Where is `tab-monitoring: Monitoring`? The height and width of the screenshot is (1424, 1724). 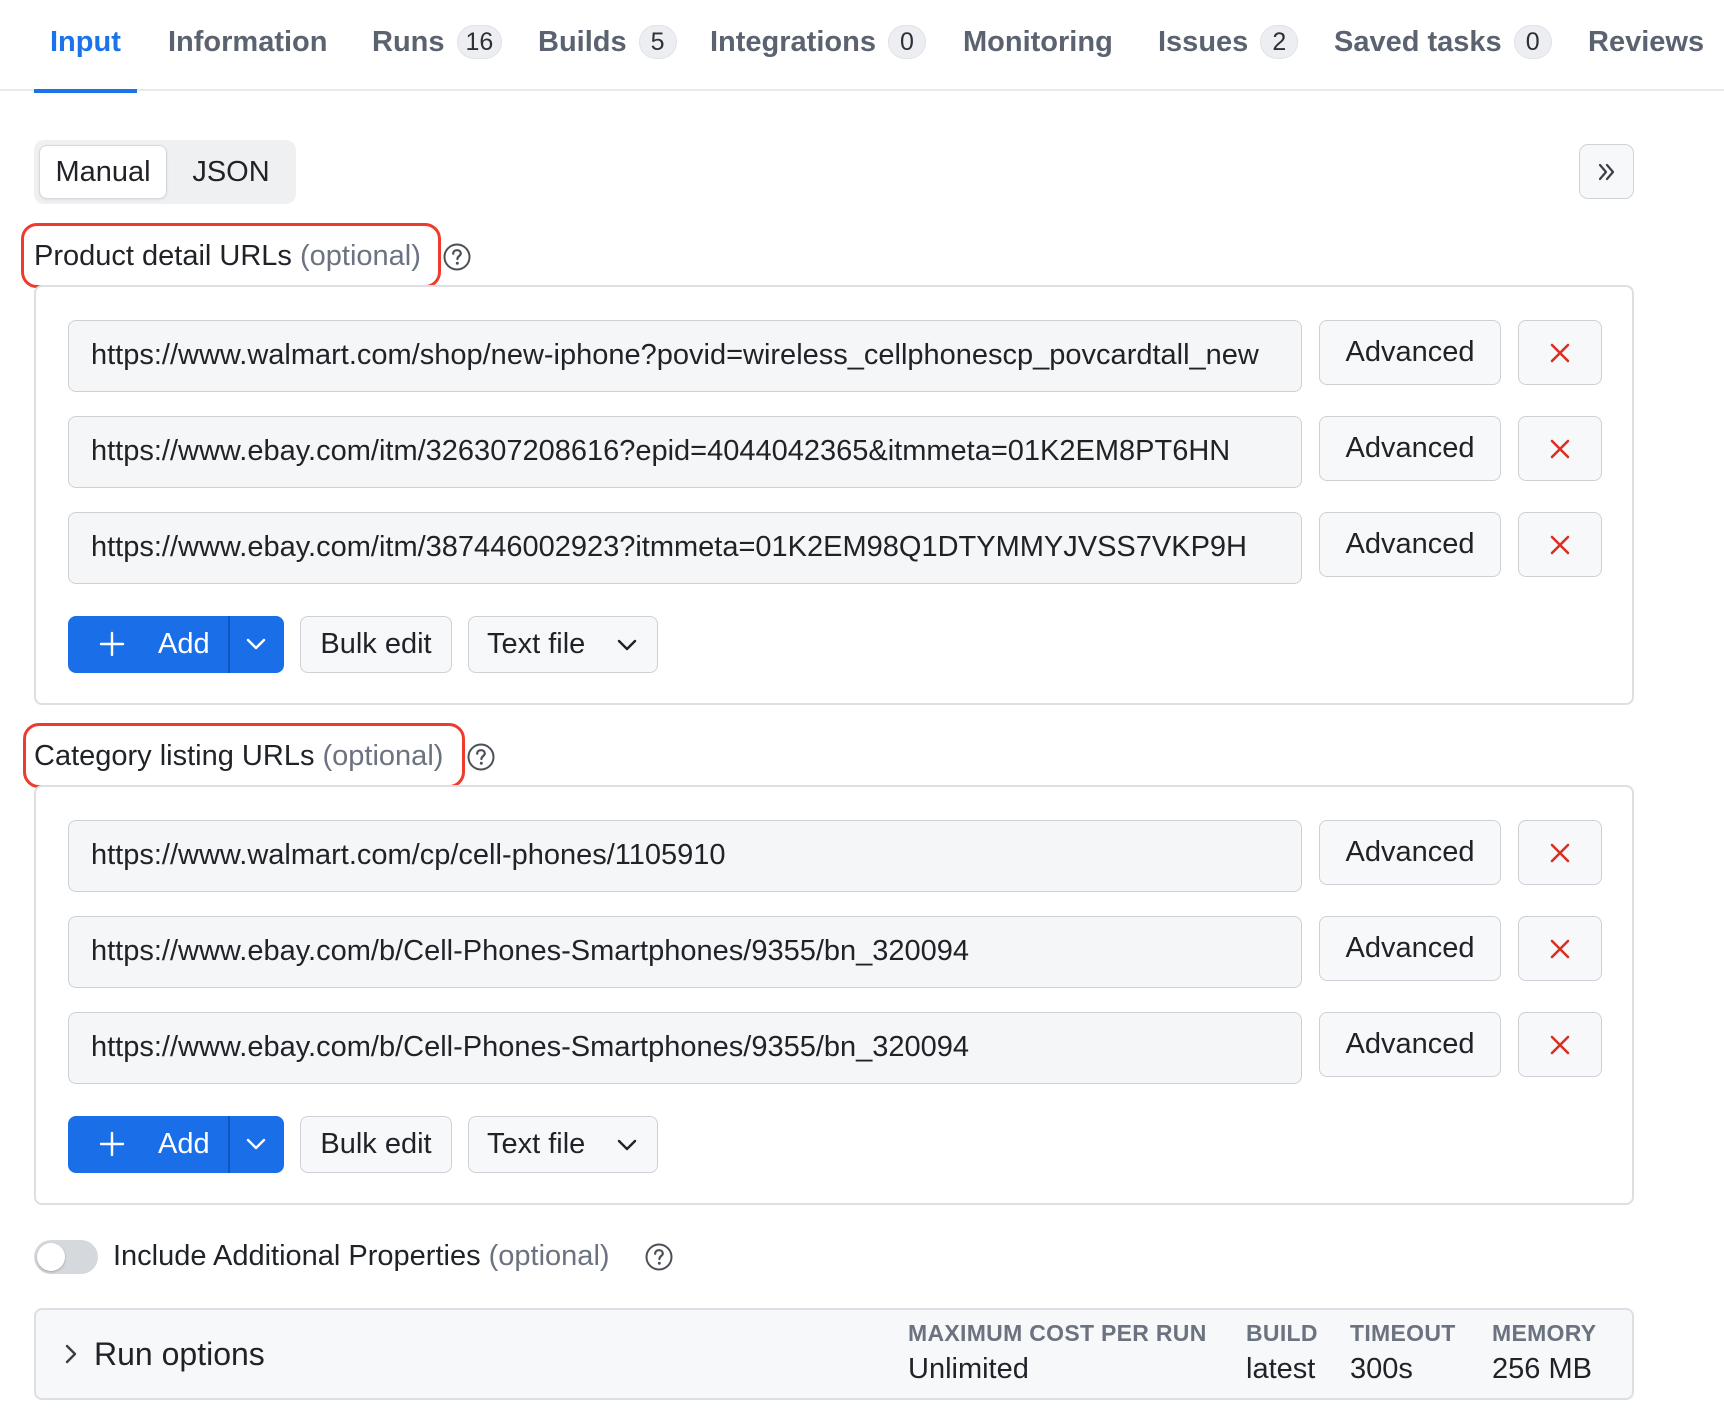
tab-monitoring: Monitoring is located at coordinates (1038, 58).